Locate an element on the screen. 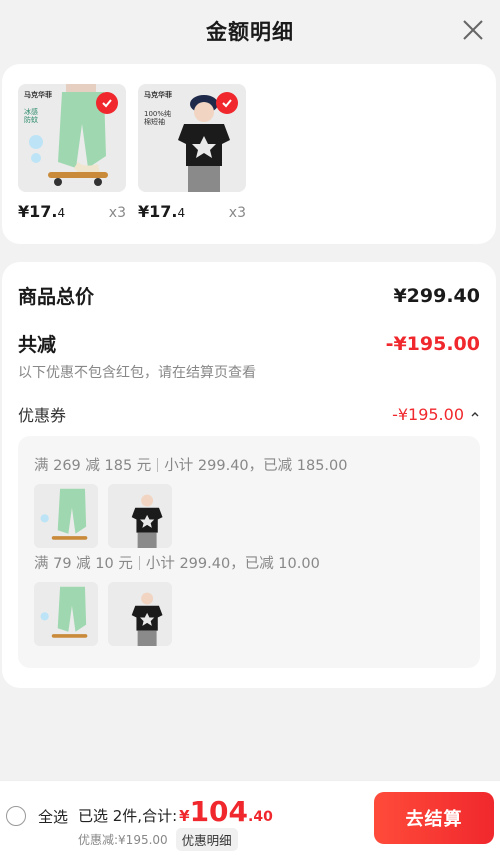 This screenshot has width=500, height=864. goods-total-label: 商品总价 is located at coordinates (56, 297).